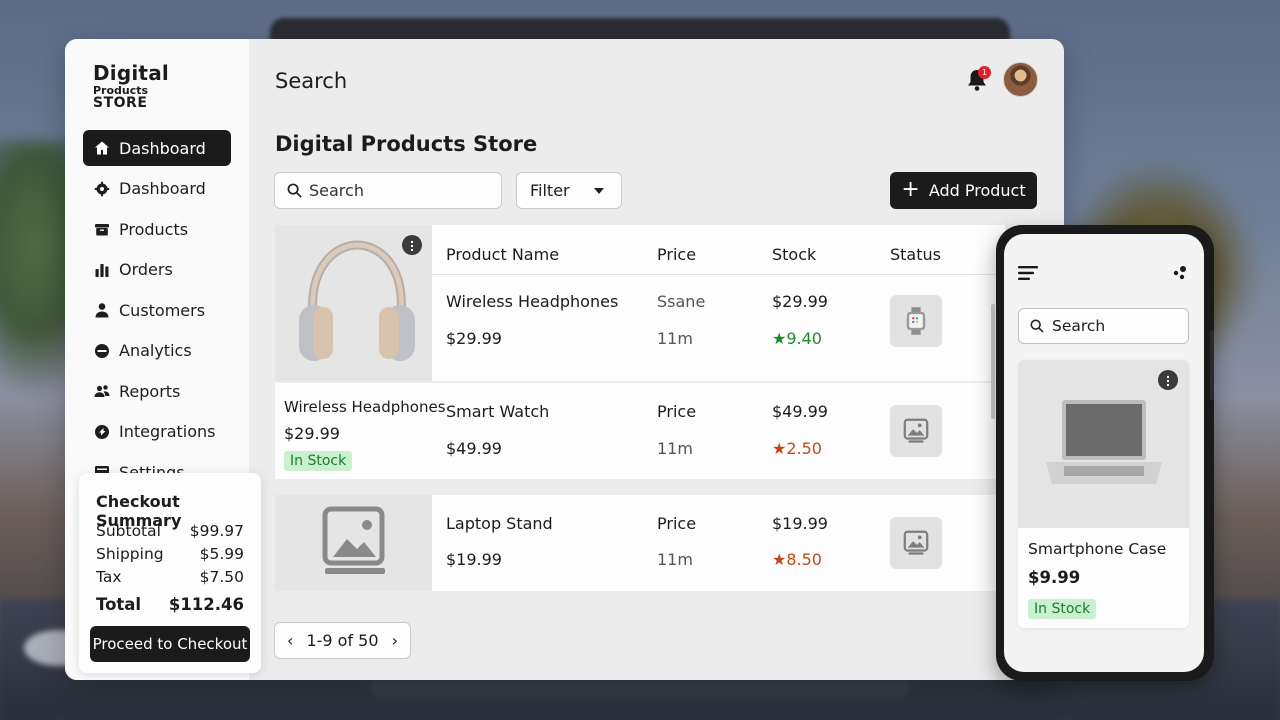  I want to click on analytics-icon, so click(102, 351).